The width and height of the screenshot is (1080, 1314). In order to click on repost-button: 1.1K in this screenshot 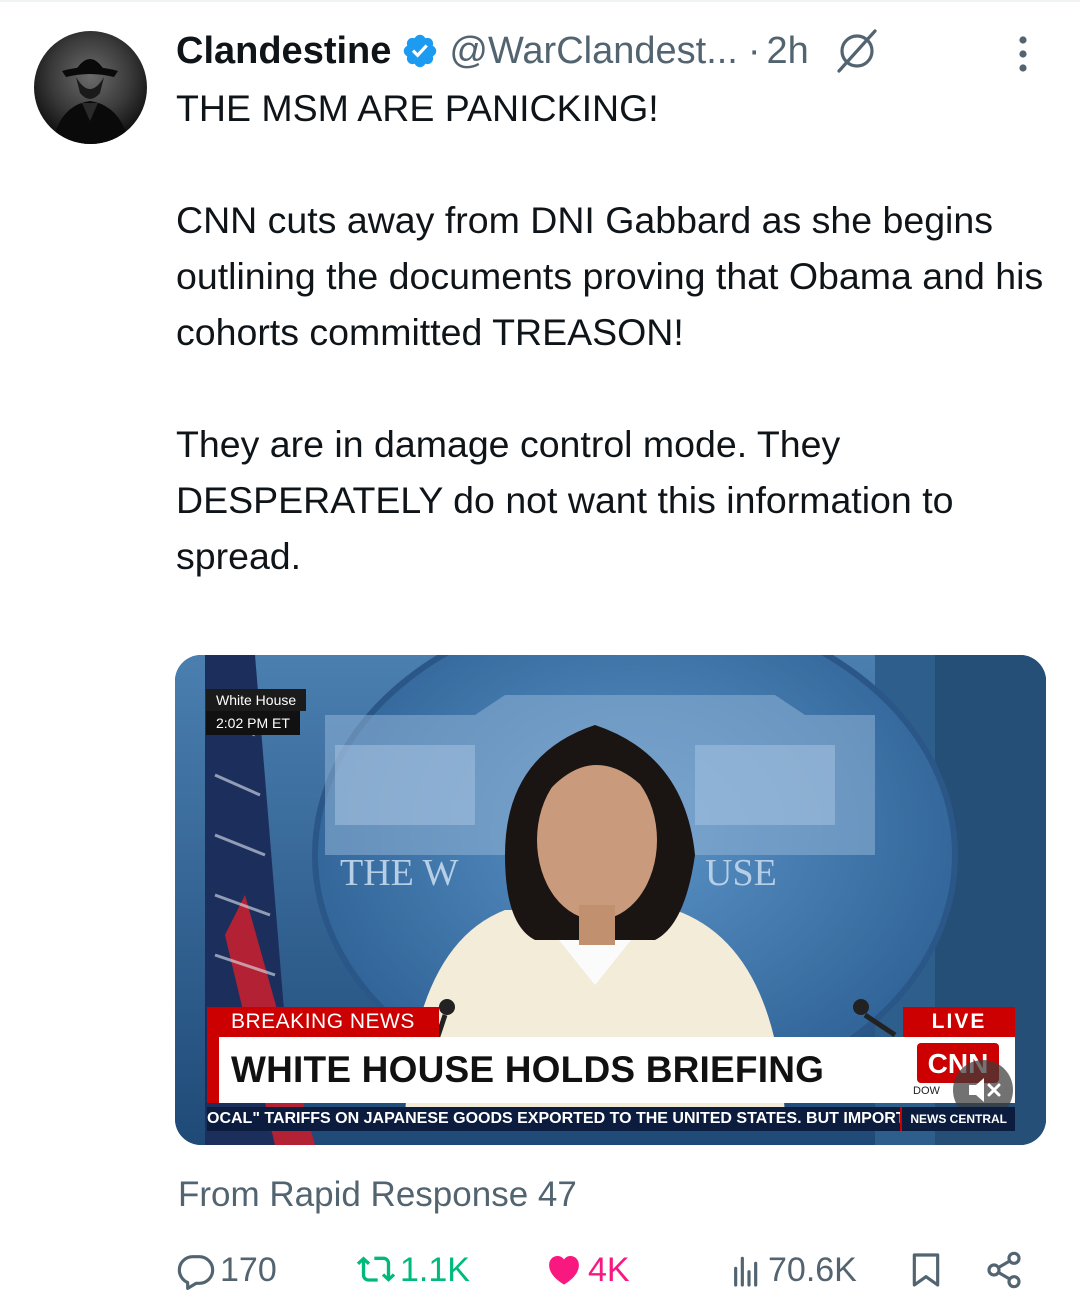, I will do `click(413, 1270)`.